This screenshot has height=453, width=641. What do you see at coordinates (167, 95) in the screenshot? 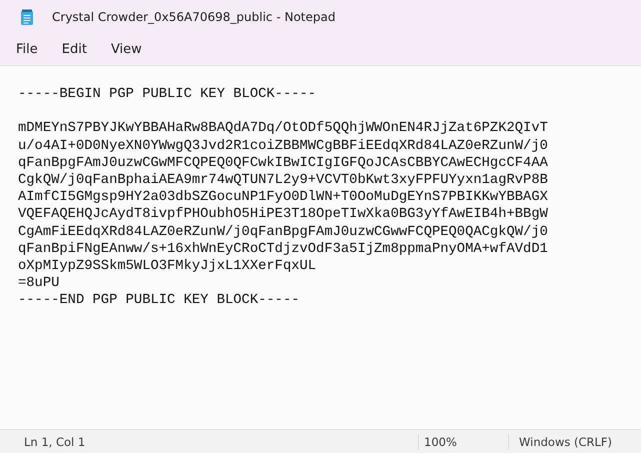
I see `text-line: -----BEGIN PGP PUBLIC KEY BLOCK-----` at bounding box center [167, 95].